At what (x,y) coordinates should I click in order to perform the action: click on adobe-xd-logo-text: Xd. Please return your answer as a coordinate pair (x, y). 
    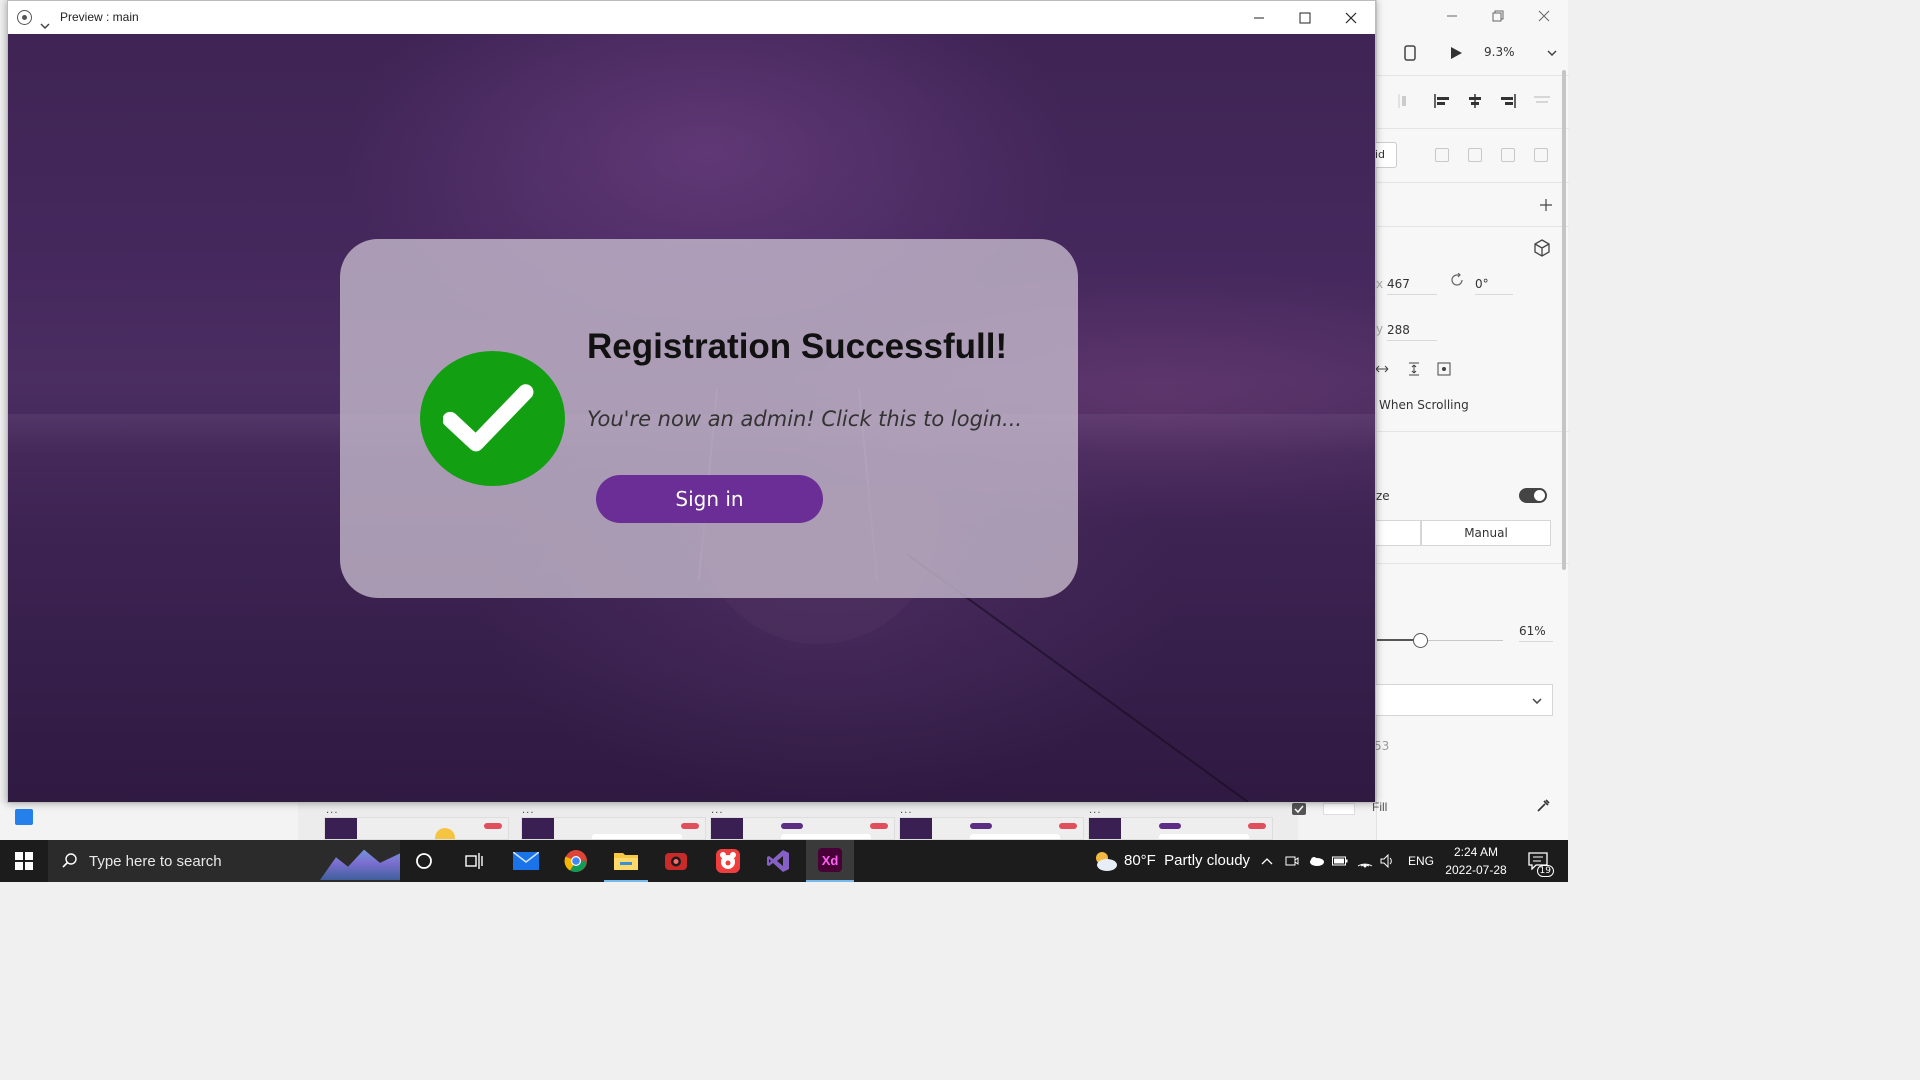
    Looking at the image, I should click on (830, 860).